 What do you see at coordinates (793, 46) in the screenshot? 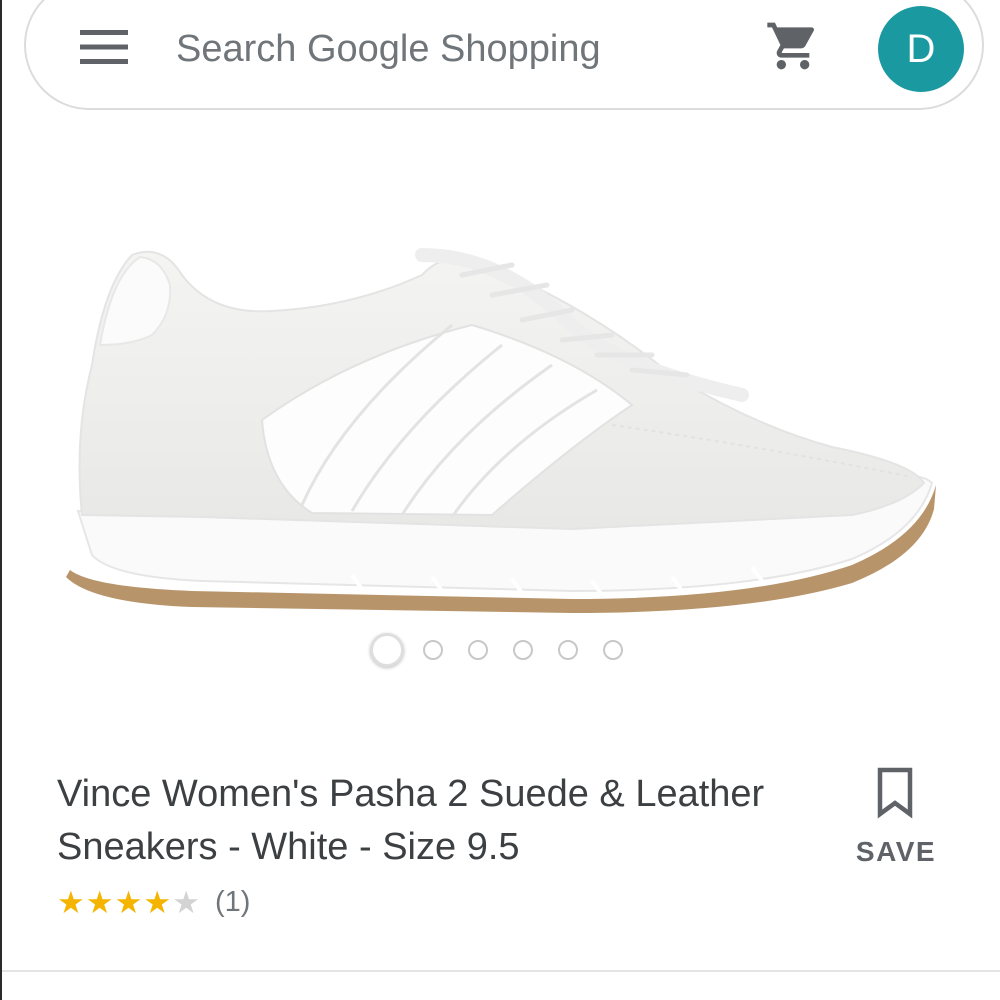
I see `shopping-cart-icon` at bounding box center [793, 46].